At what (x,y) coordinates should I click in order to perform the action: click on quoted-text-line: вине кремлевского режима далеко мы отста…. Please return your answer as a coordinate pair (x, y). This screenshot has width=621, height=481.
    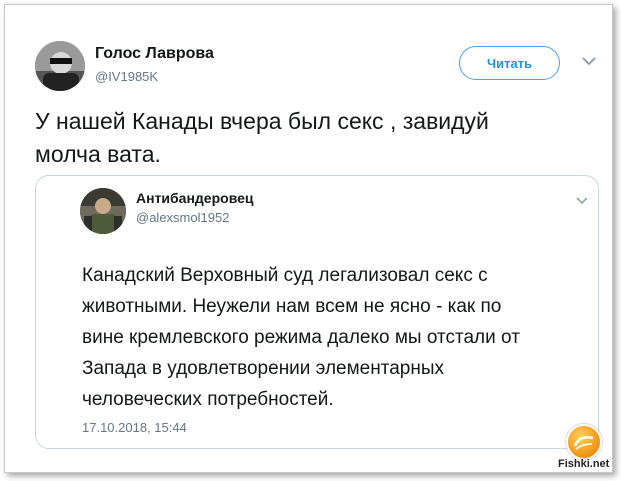
    Looking at the image, I should click on (301, 337).